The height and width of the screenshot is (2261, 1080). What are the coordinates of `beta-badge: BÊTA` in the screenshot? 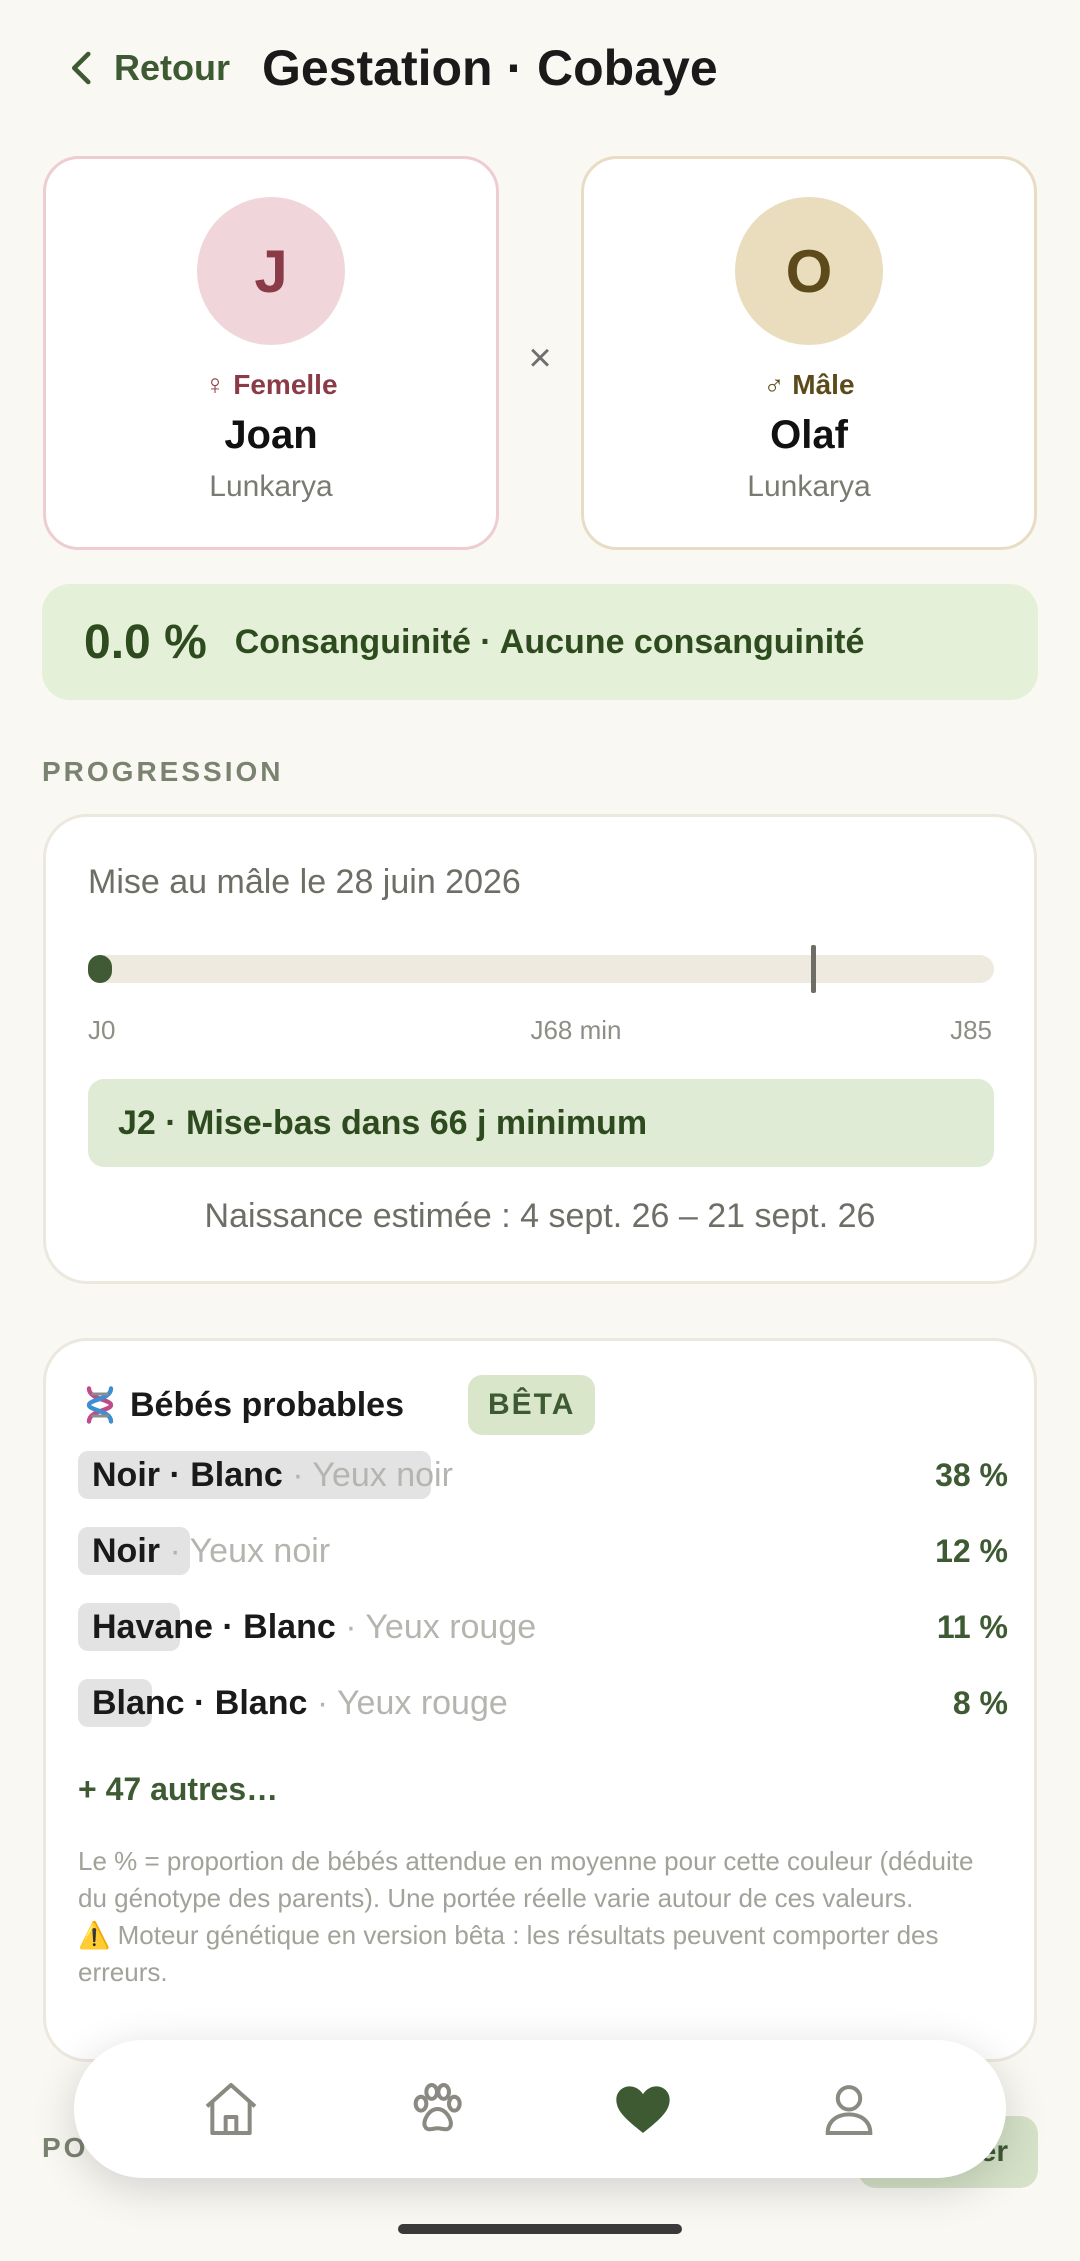 It's located at (531, 1405).